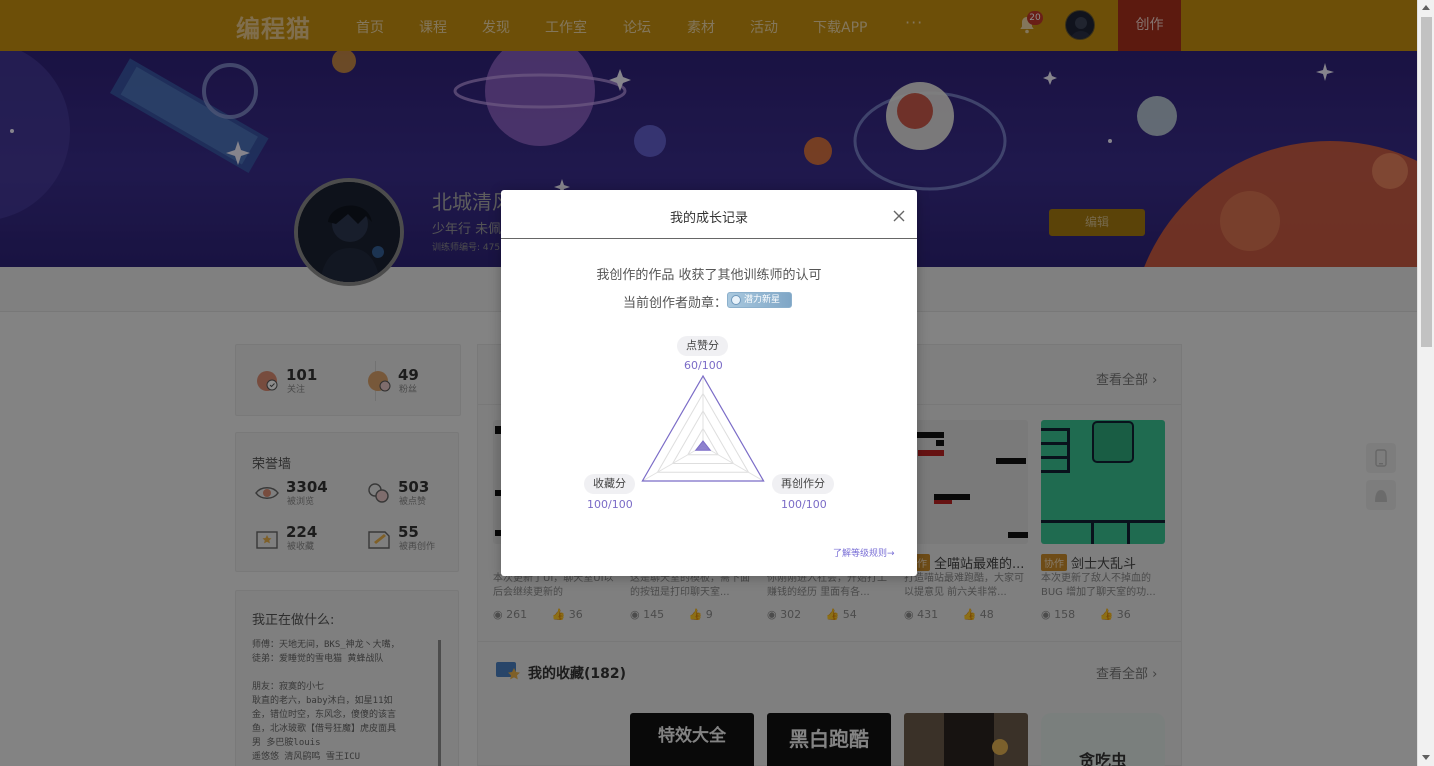 This screenshot has width=1434, height=766. I want to click on score-collects: 100/100, so click(610, 504).